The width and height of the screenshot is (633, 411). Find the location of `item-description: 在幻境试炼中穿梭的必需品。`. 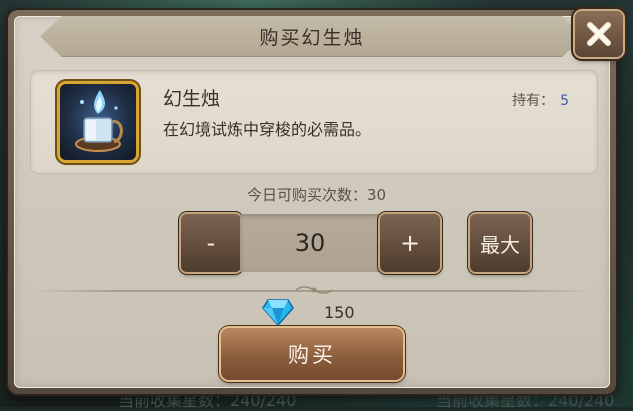

item-description: 在幻境试炼中穿梭的必需品。 is located at coordinates (267, 129).